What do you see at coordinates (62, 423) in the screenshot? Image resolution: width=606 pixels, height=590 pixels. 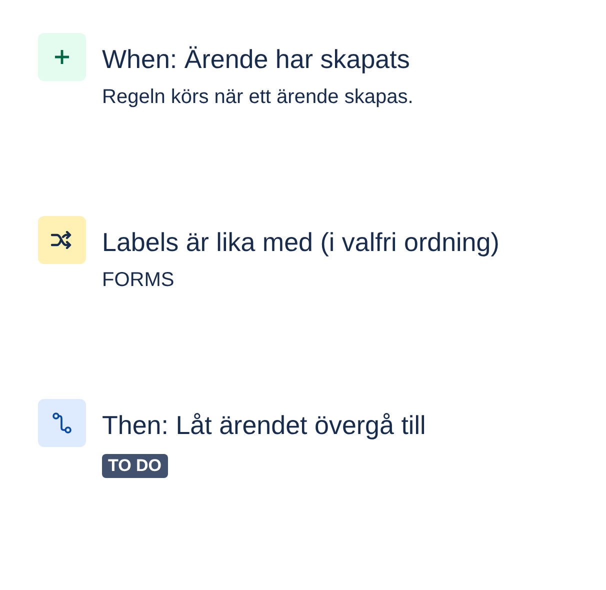 I see `path-icon` at bounding box center [62, 423].